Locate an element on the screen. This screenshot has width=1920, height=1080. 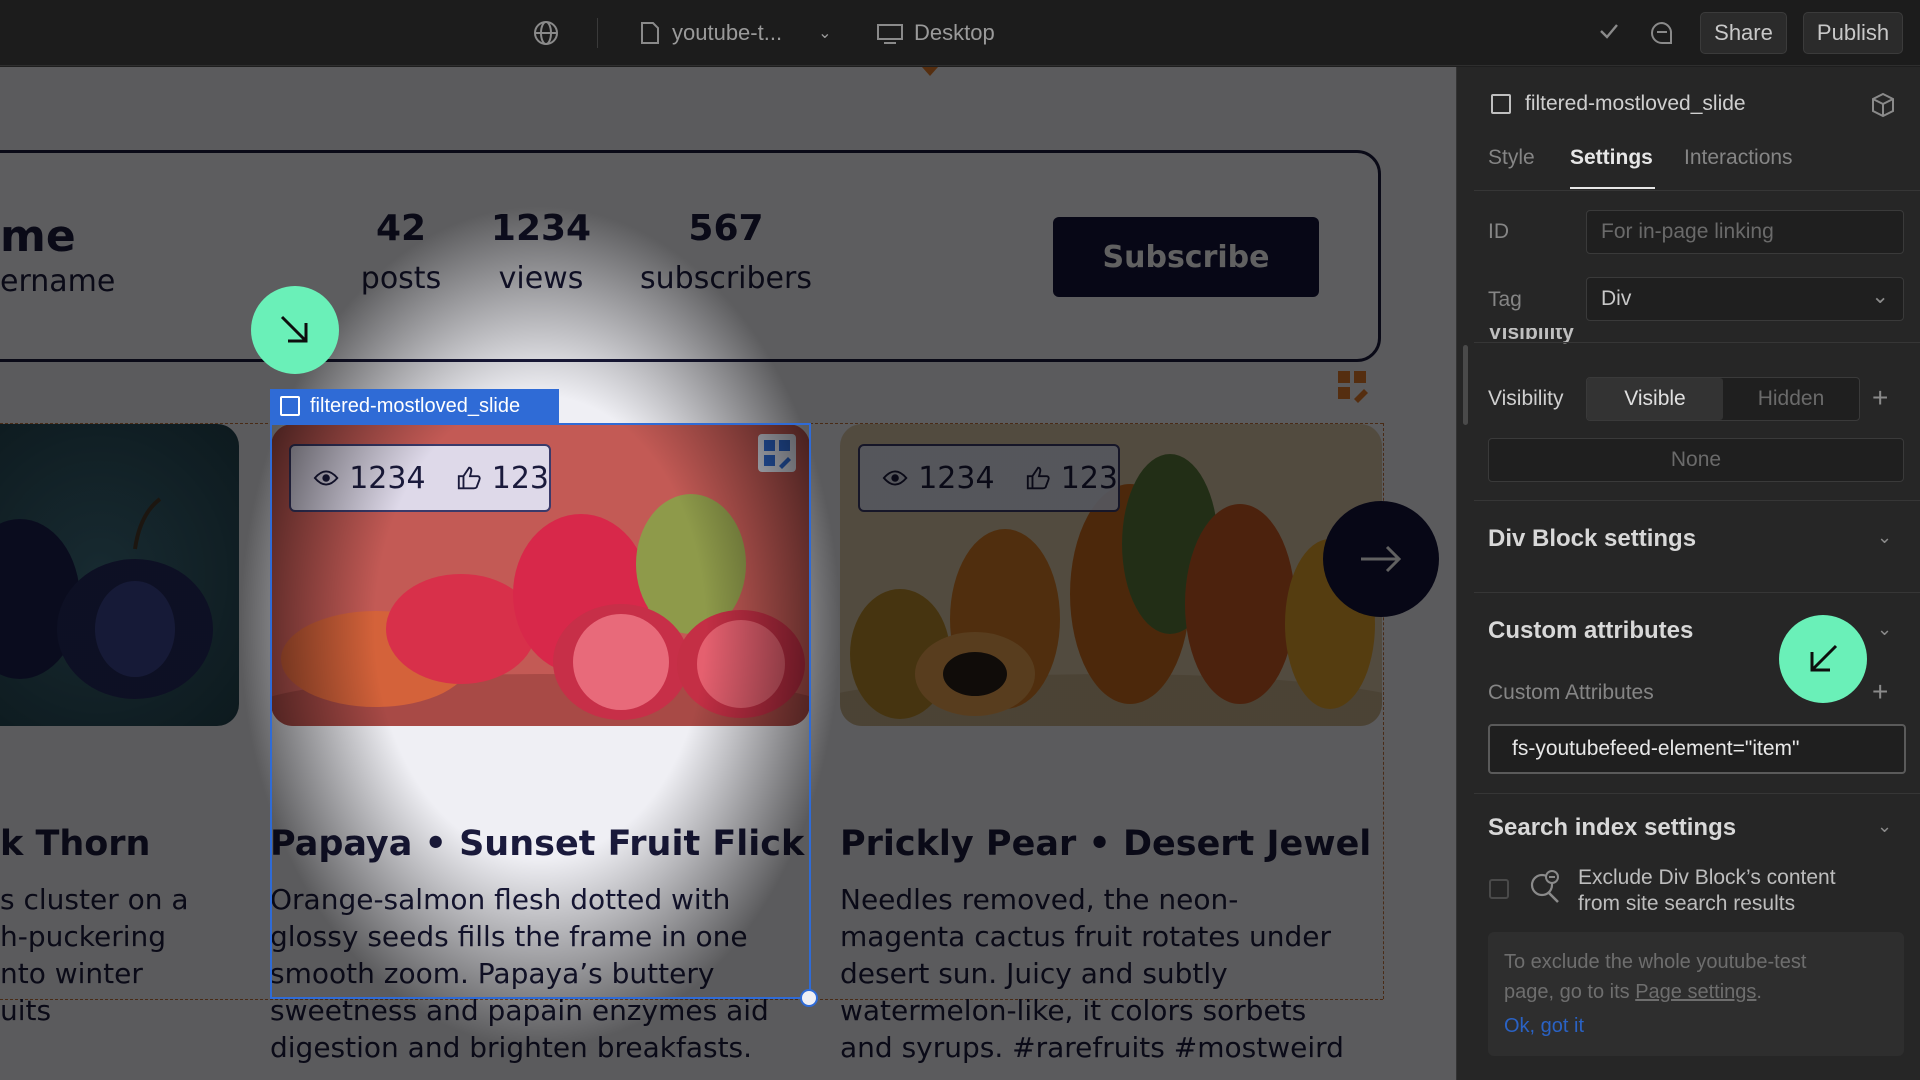
info-line: To exclude the whole youtube-test is located at coordinates (1655, 962).